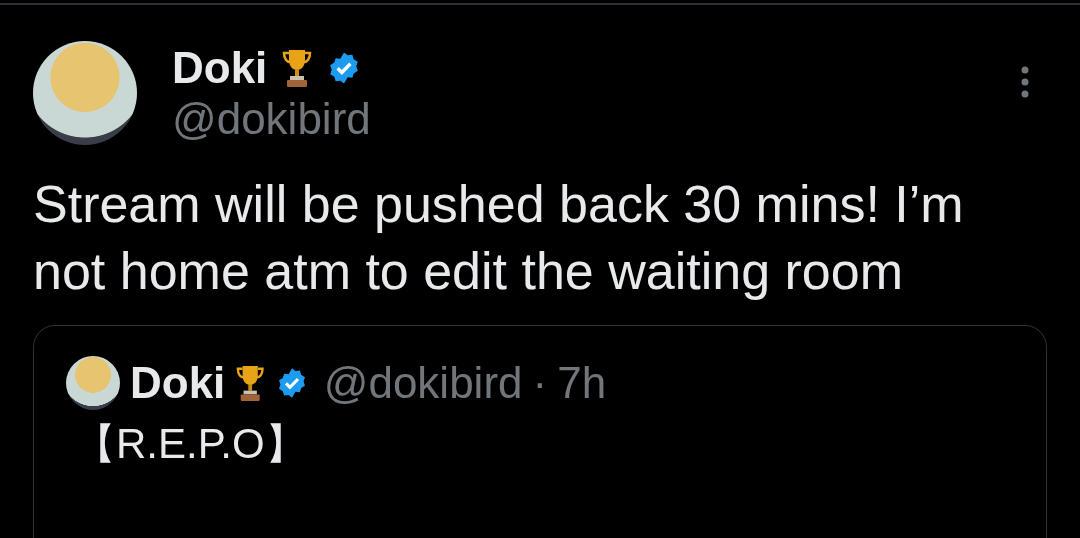 The width and height of the screenshot is (1080, 538). Describe the element at coordinates (1025, 82) in the screenshot. I see `more-options-icon` at that location.